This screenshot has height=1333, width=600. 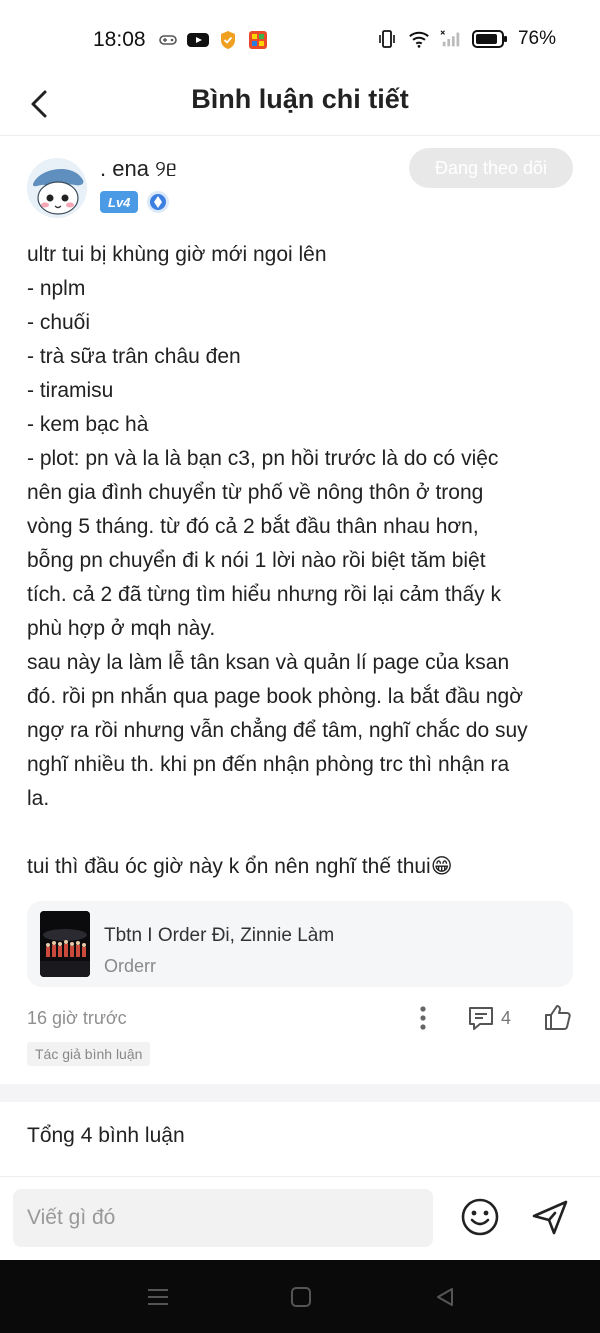 What do you see at coordinates (300, 99) in the screenshot?
I see `page-title: Bình luận chi tiết` at bounding box center [300, 99].